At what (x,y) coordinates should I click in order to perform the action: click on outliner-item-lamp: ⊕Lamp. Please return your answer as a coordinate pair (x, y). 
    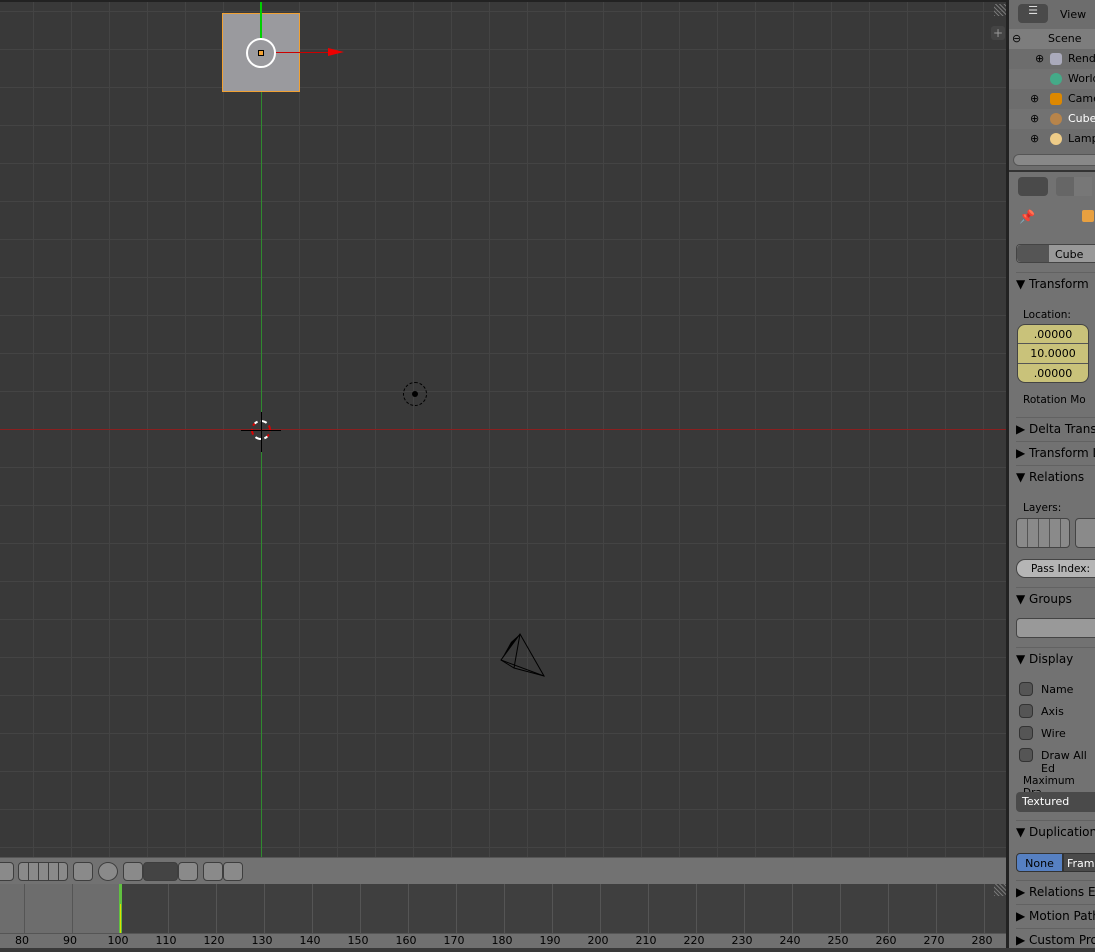
    Looking at the image, I should click on (1052, 139).